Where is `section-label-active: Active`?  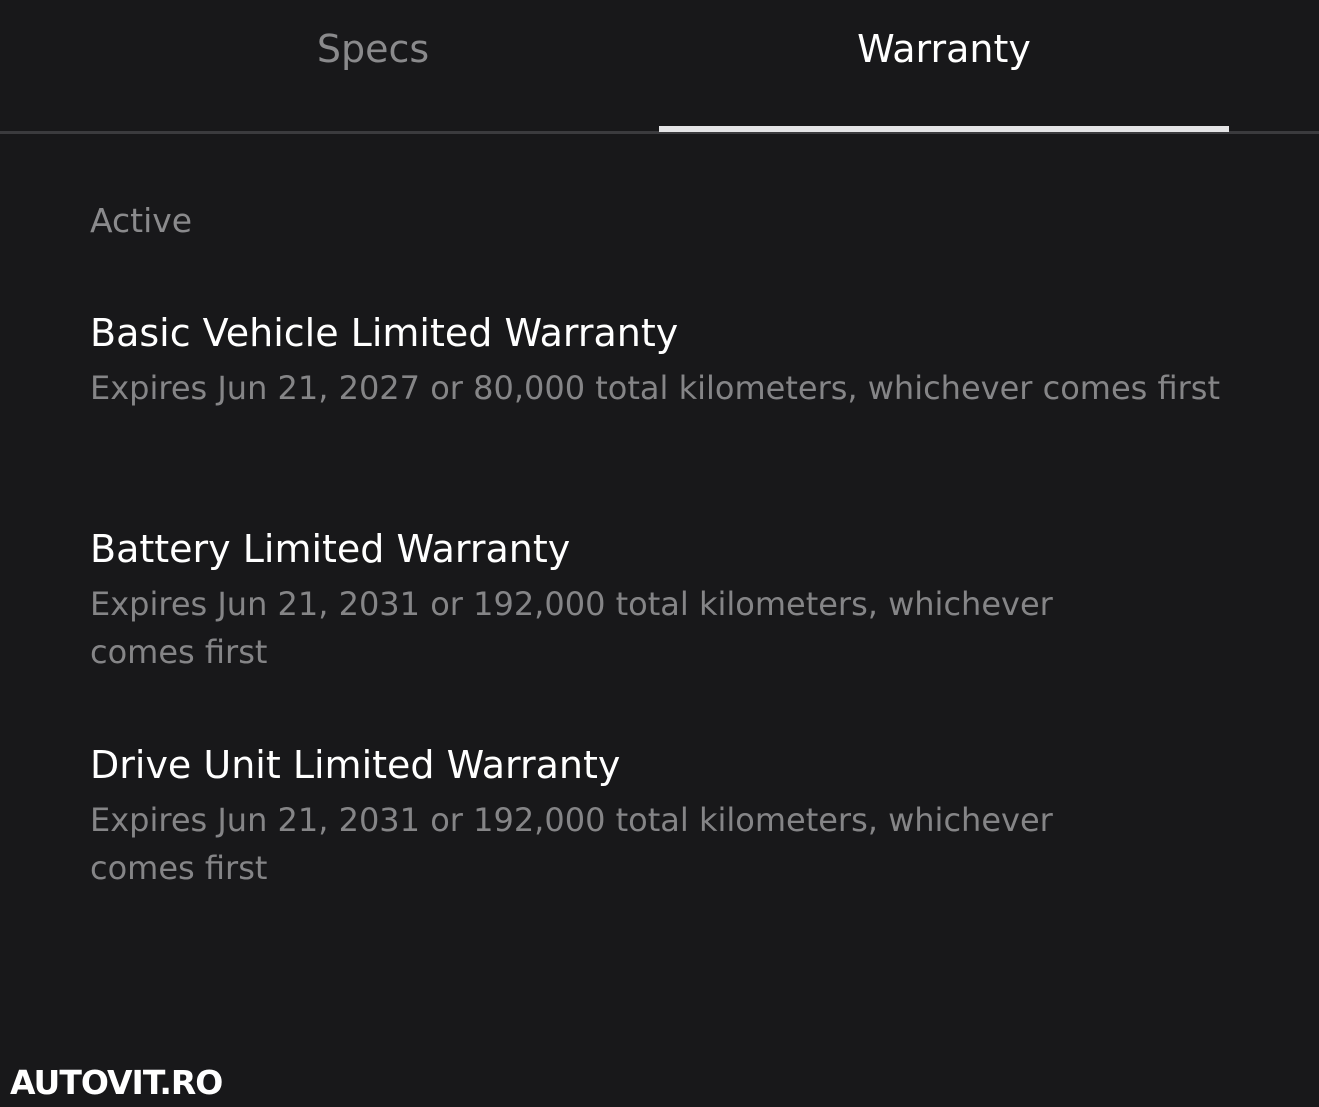 section-label-active: Active is located at coordinates (141, 220).